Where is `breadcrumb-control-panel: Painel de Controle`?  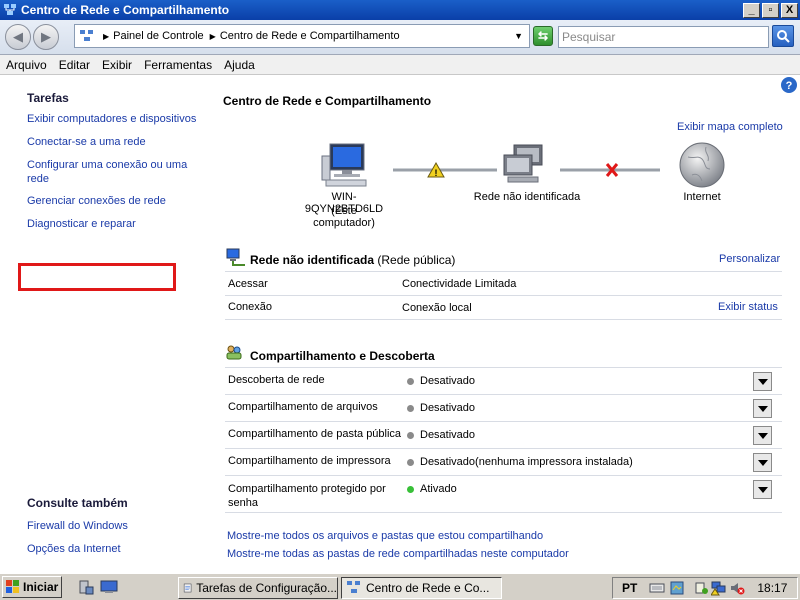
breadcrumb-control-panel: Painel de Controle is located at coordinates (158, 36).